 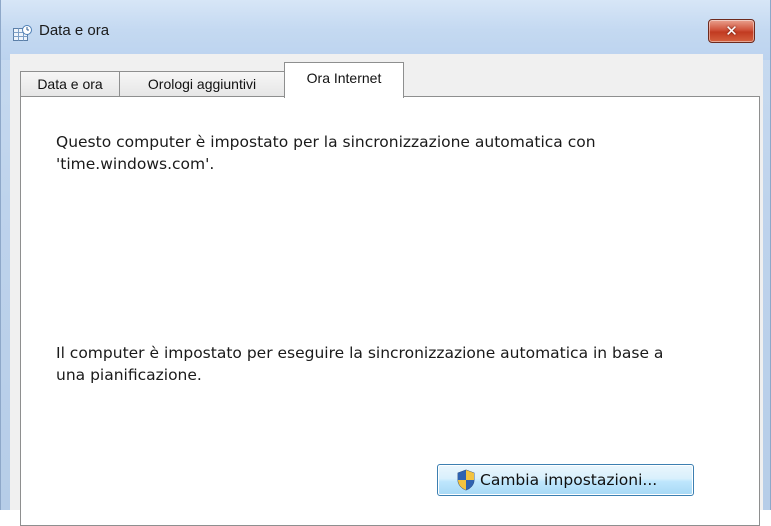 What do you see at coordinates (385, 30) in the screenshot?
I see `title-bar: Data e ora ✕` at bounding box center [385, 30].